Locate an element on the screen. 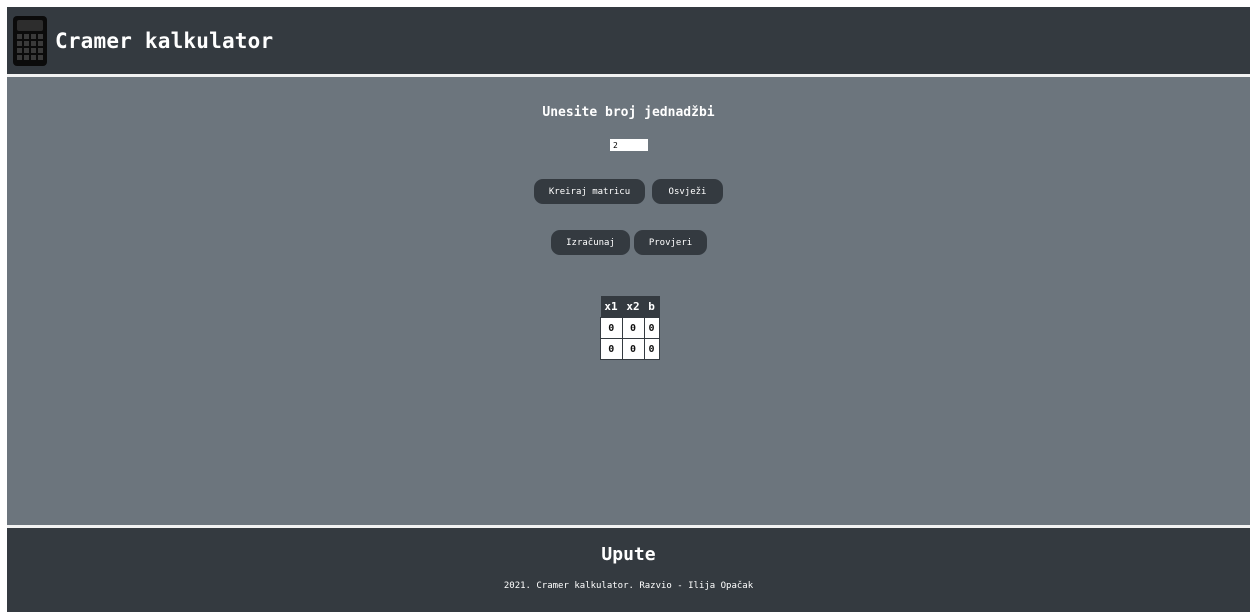  check-button: Provjeri is located at coordinates (670, 242).